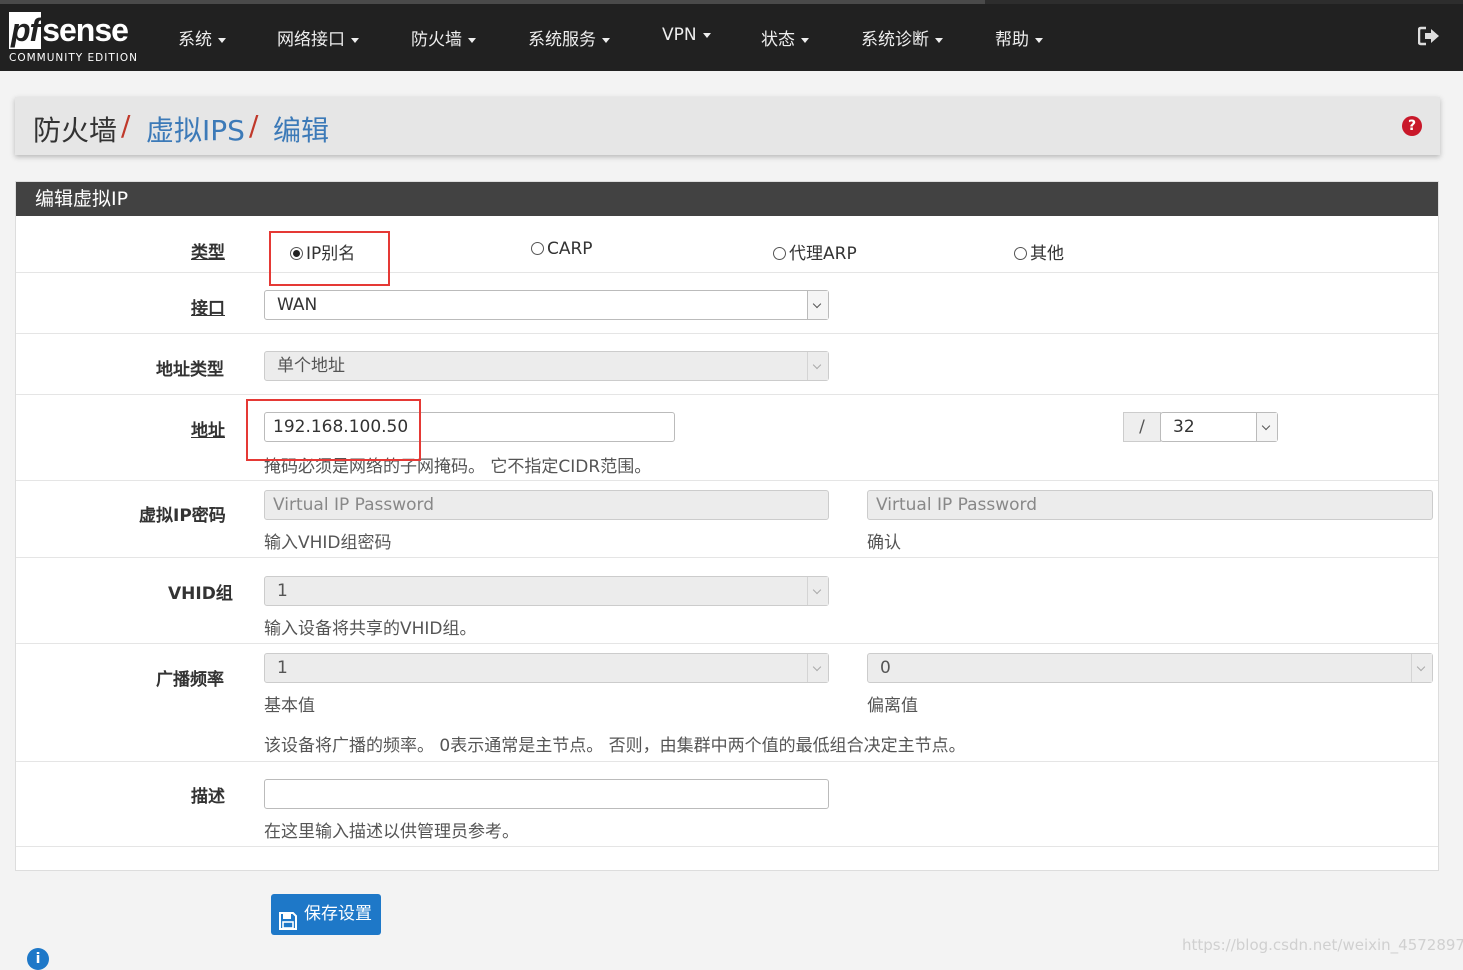  I want to click on menu-help: 帮助, so click(1019, 37).